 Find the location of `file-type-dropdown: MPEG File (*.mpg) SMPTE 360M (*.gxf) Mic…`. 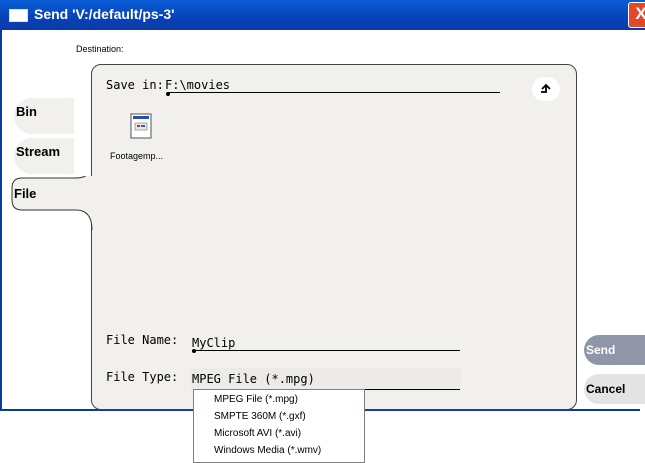

file-type-dropdown: MPEG File (*.mpg) SMPTE 360M (*.gxf) Mic… is located at coordinates (279, 426).